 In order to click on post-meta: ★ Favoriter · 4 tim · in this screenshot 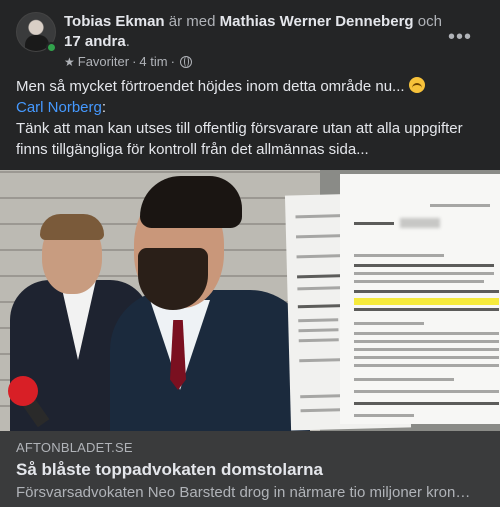, I will do `click(128, 61)`.